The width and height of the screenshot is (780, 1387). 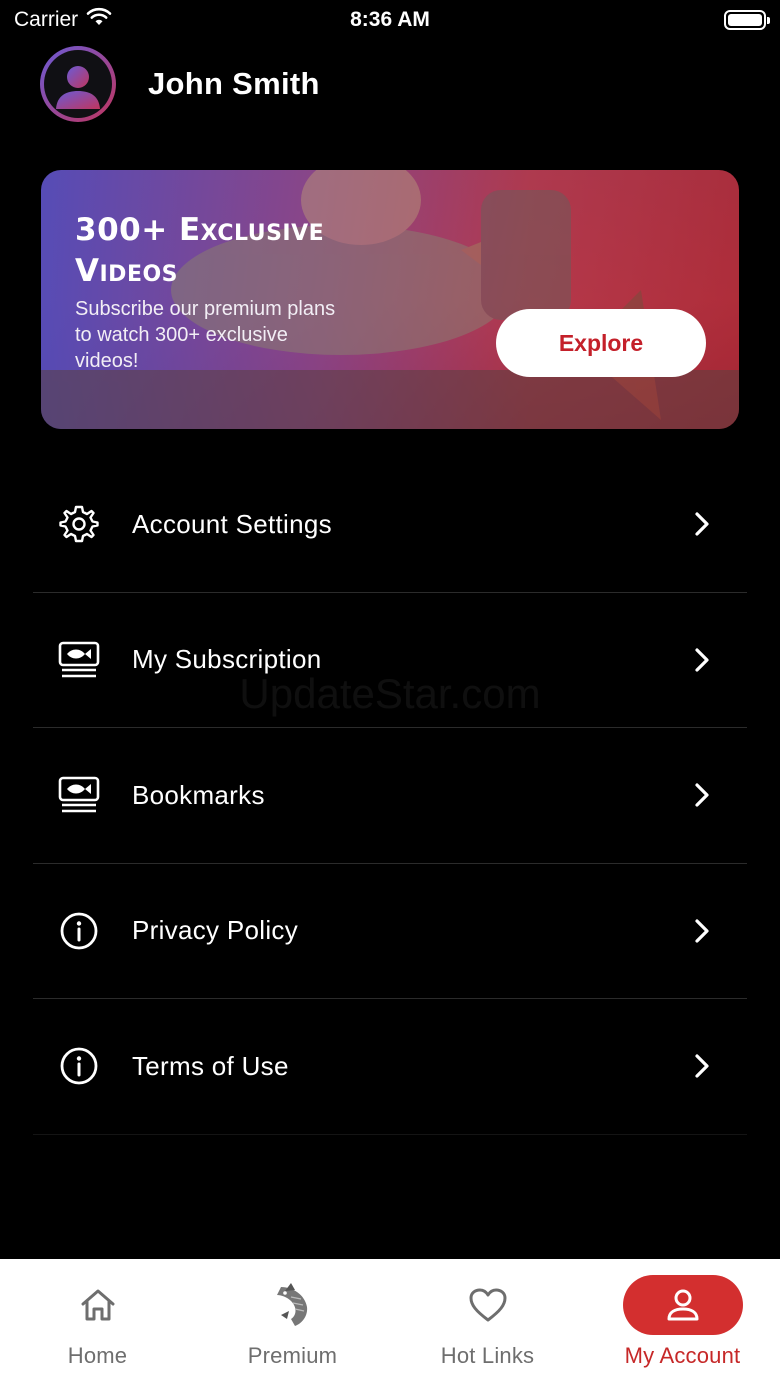 What do you see at coordinates (390, 660) in the screenshot?
I see `menu-item-my-subscription: My Subscription` at bounding box center [390, 660].